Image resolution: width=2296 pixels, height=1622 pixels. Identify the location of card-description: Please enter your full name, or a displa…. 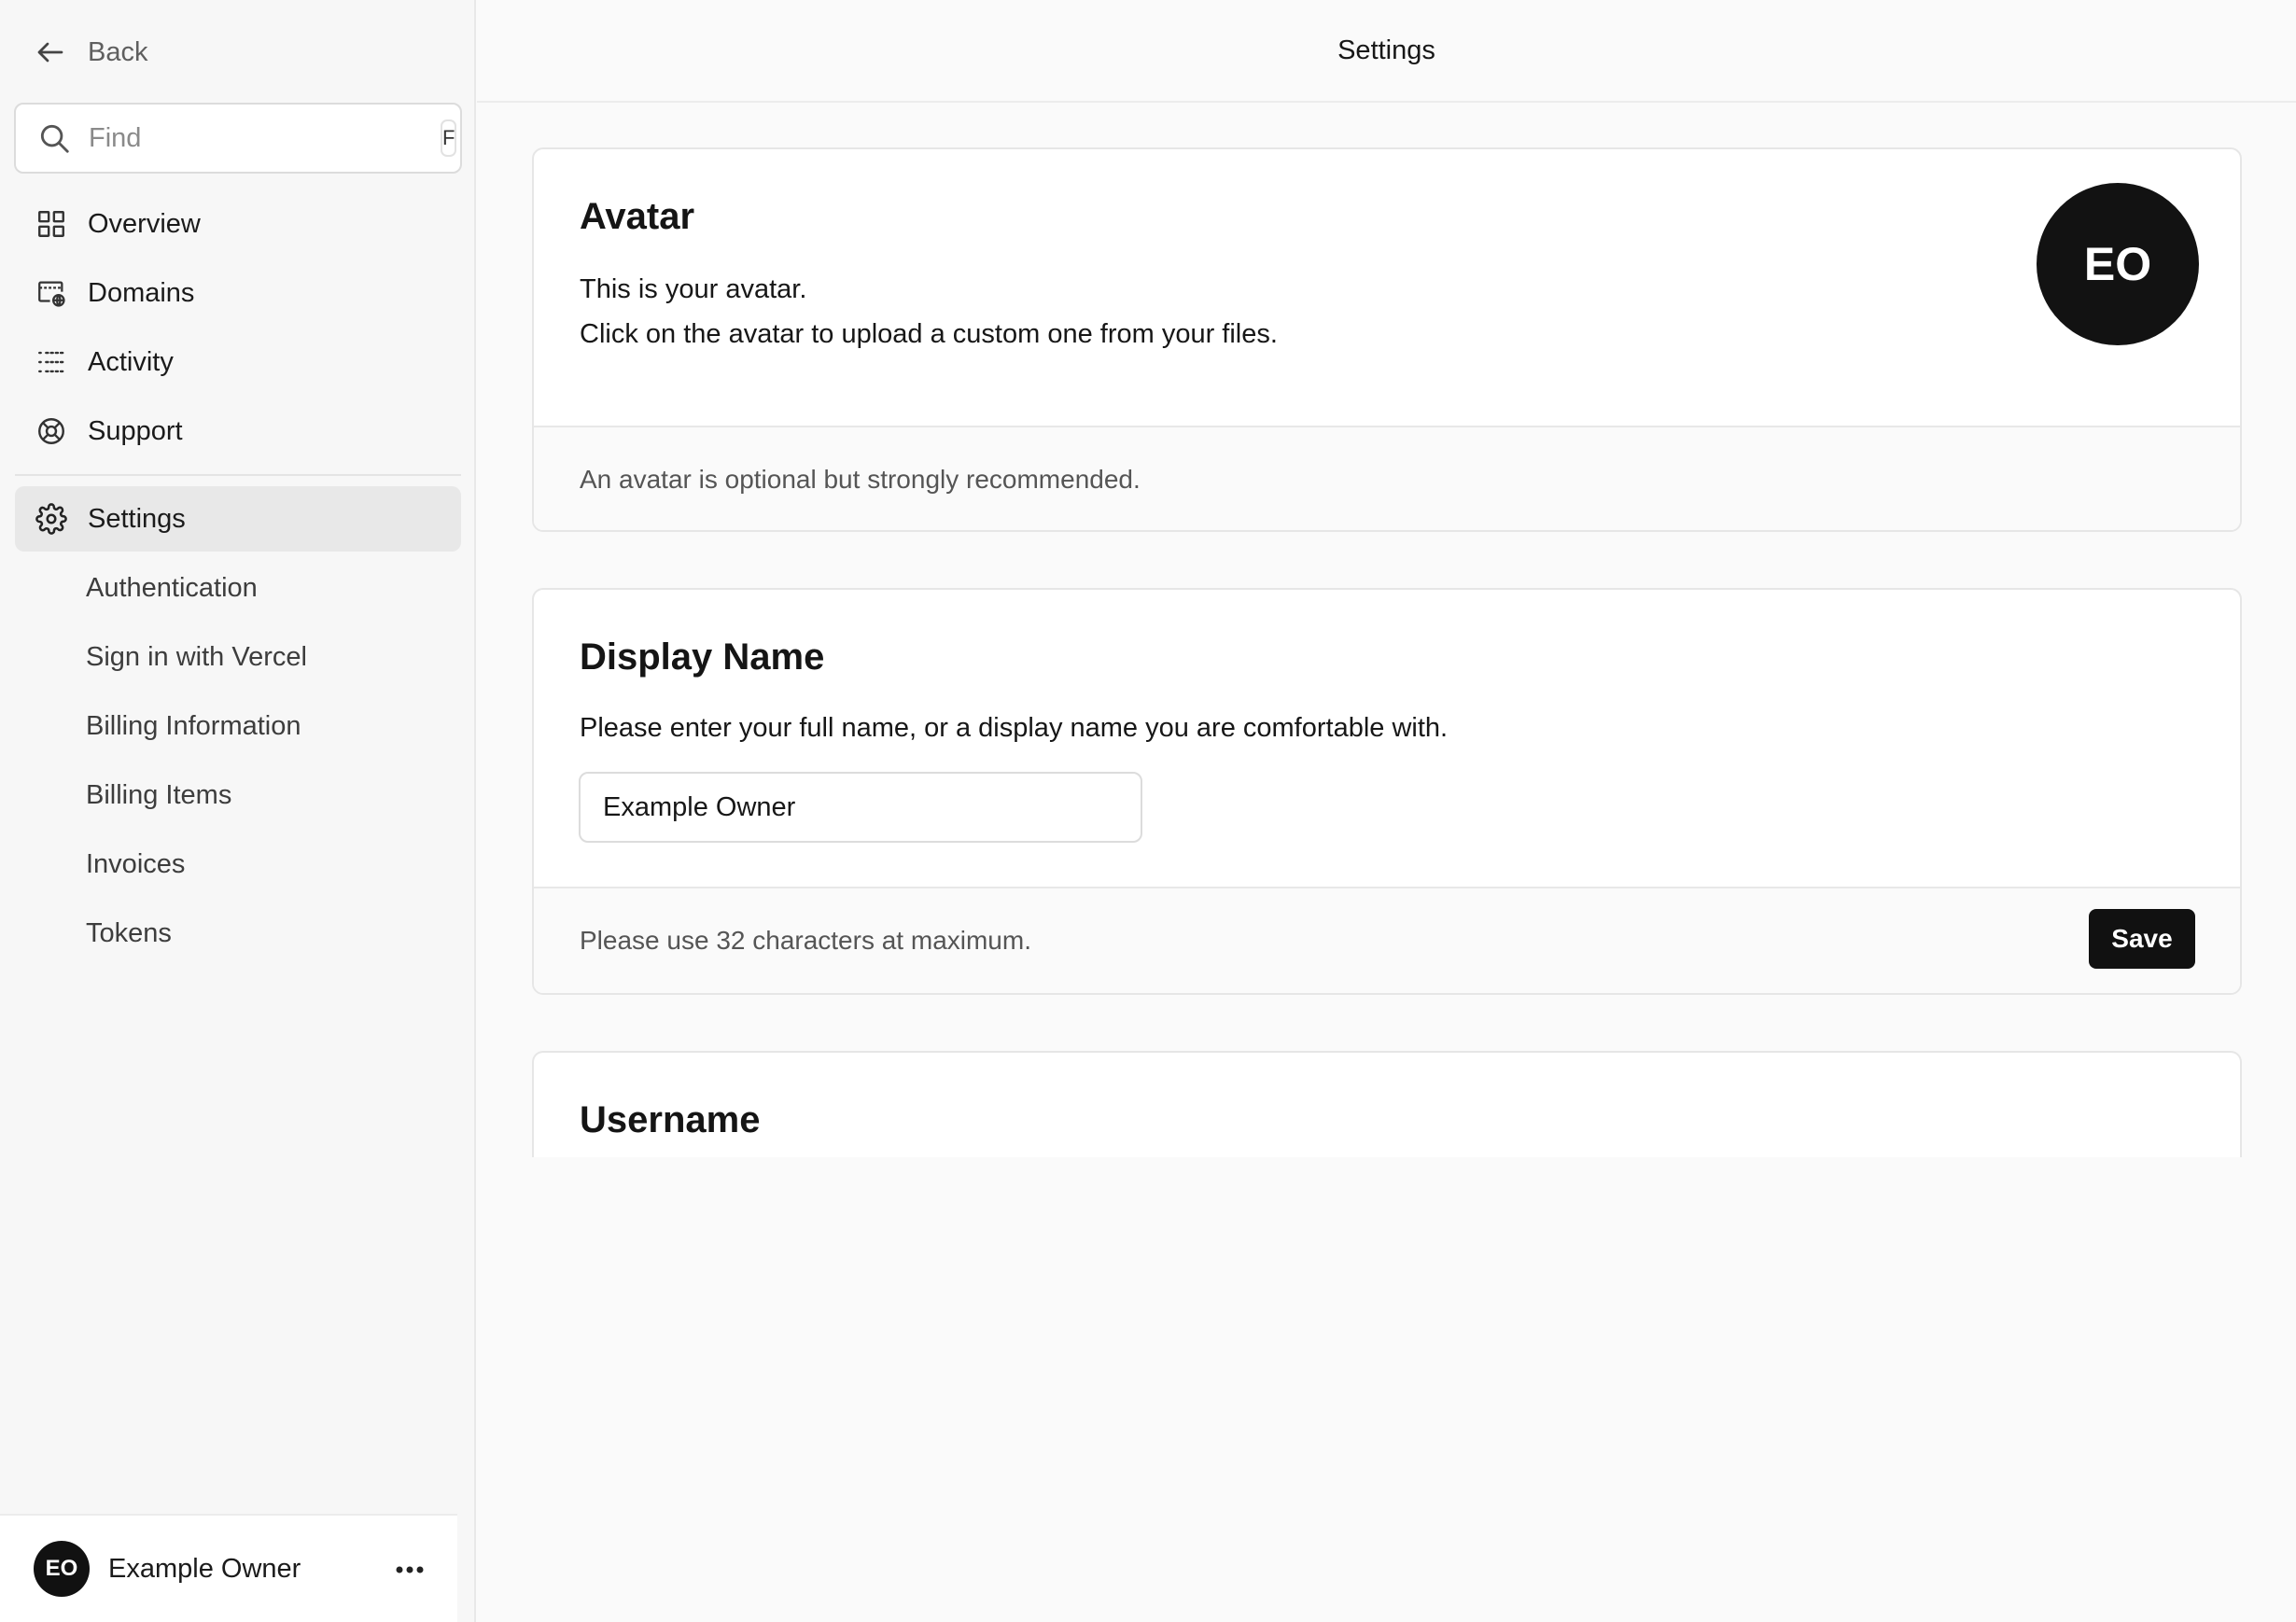
(1015, 728).